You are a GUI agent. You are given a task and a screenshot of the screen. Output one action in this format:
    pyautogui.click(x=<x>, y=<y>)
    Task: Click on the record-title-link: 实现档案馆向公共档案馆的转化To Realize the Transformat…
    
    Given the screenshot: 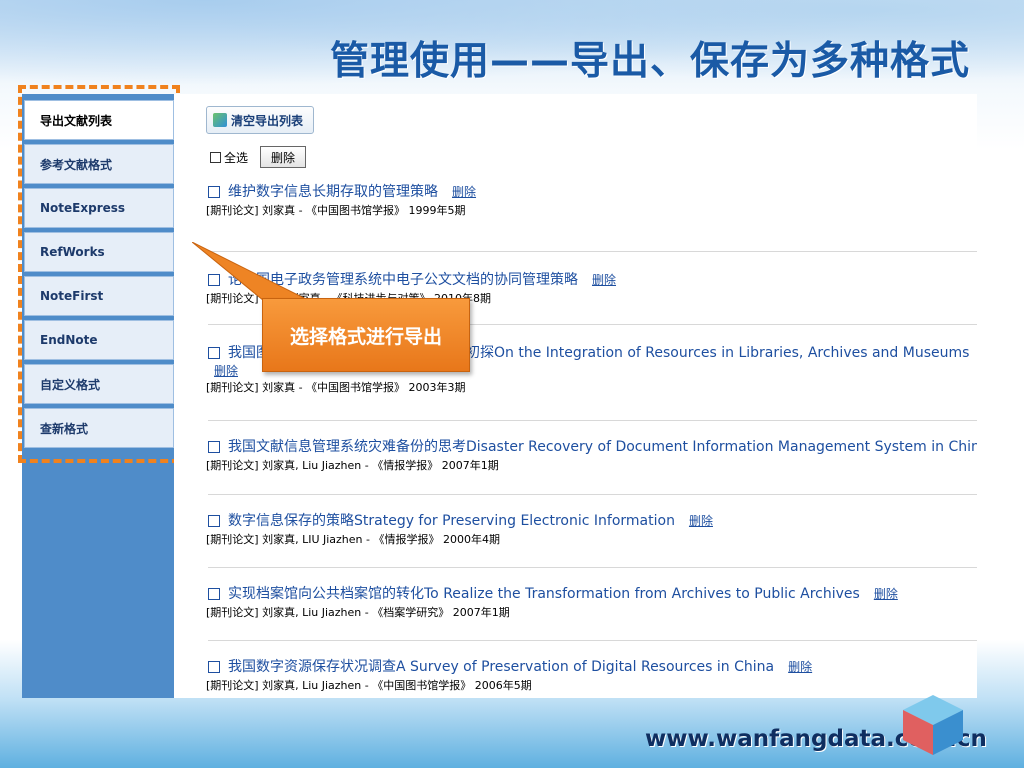 What is the action you would take?
    pyautogui.click(x=544, y=594)
    